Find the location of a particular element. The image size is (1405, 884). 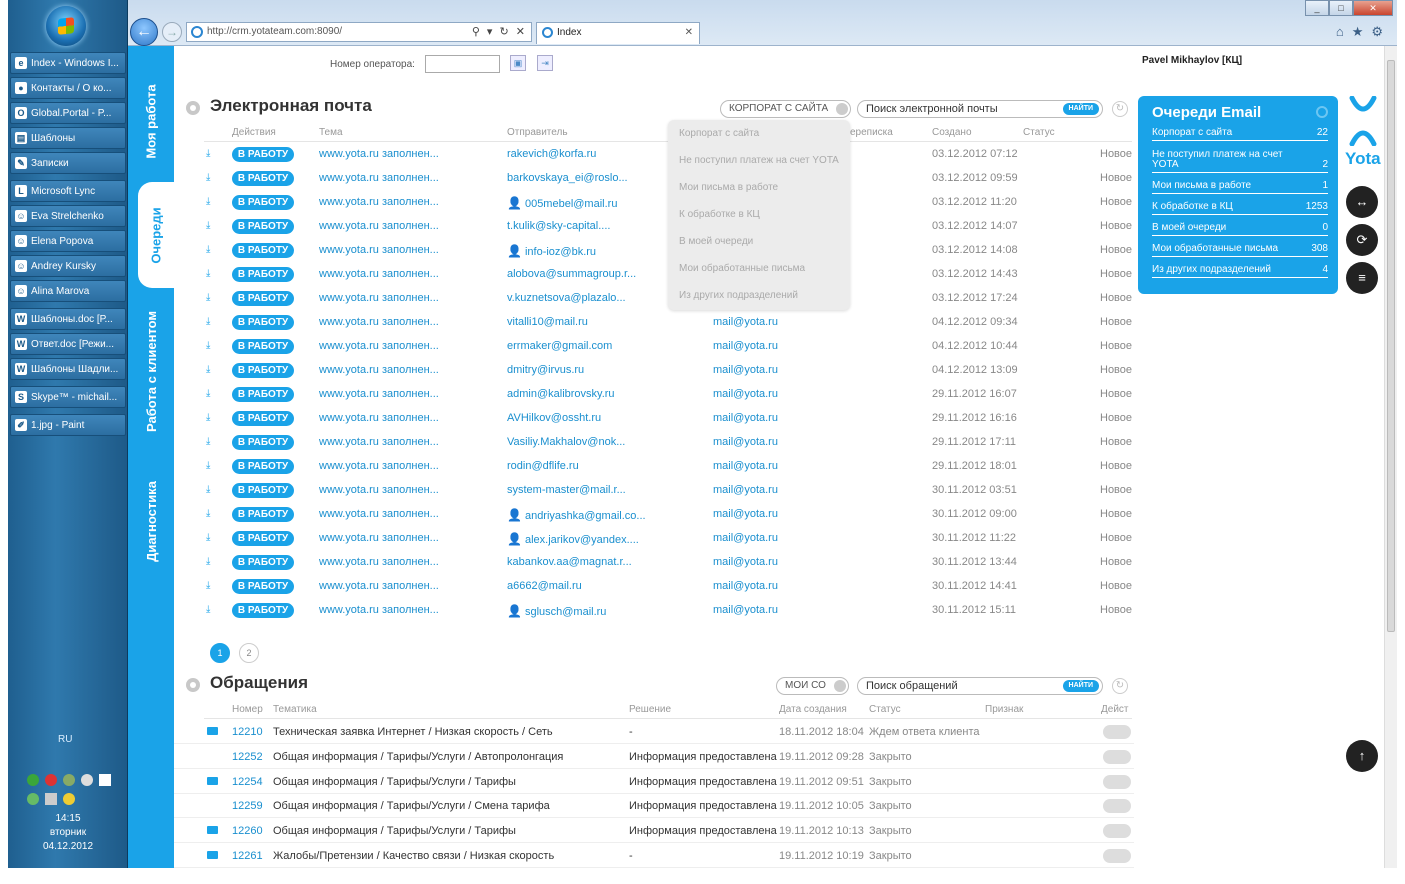

close-button: ✕ is located at coordinates (1373, 8).